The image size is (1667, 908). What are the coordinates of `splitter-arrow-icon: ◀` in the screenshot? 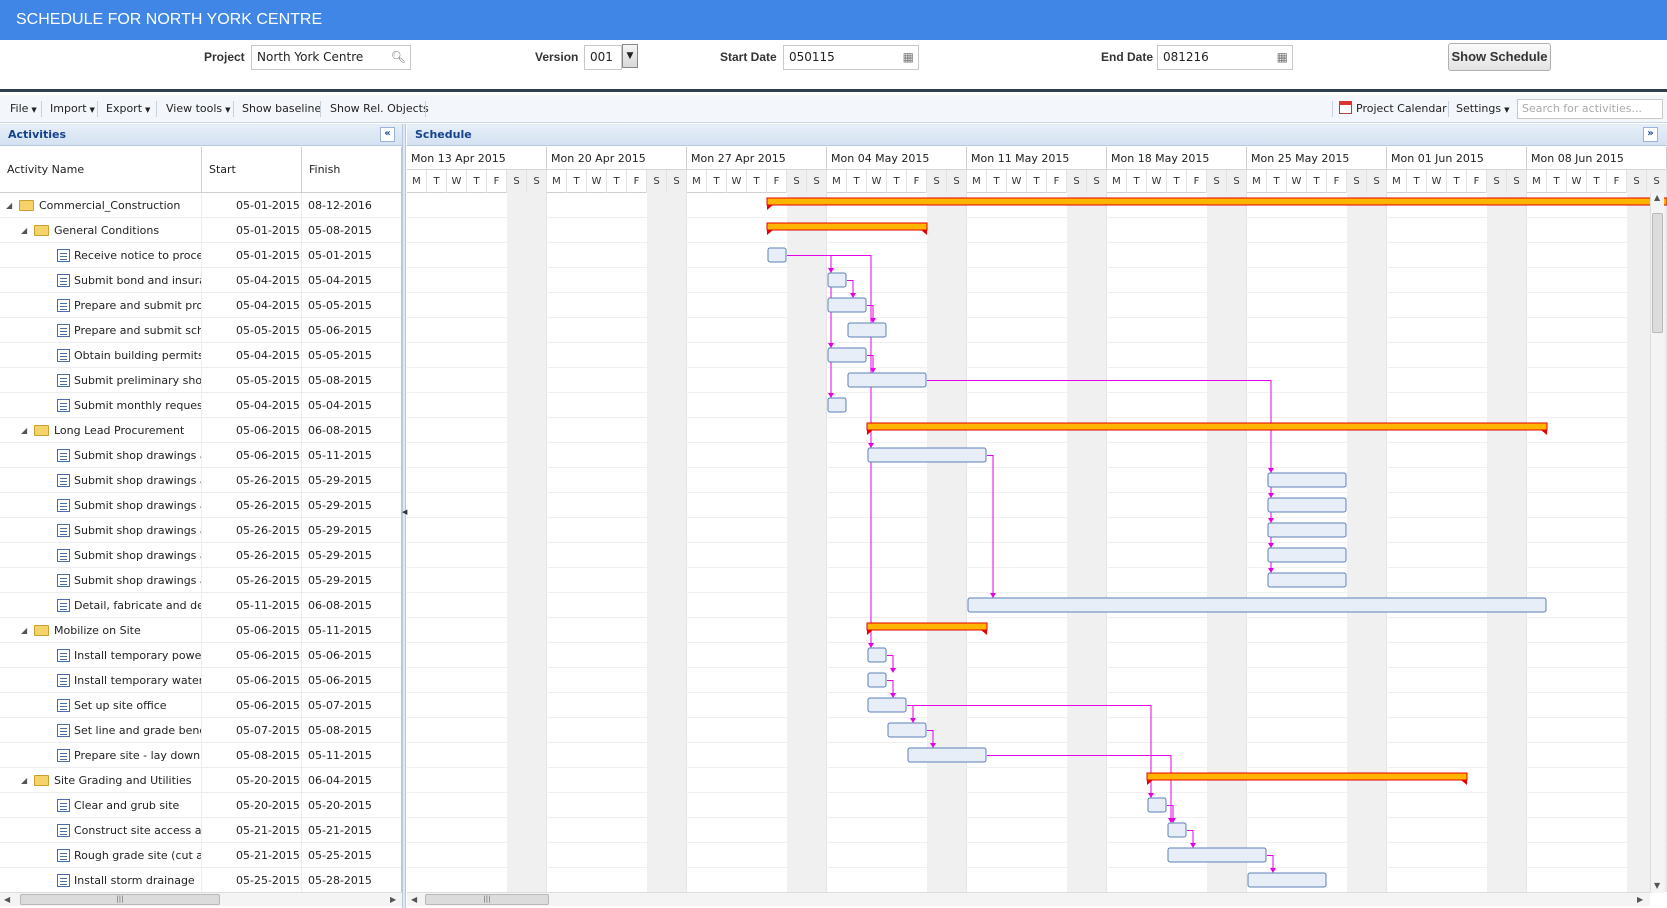 It's located at (404, 512).